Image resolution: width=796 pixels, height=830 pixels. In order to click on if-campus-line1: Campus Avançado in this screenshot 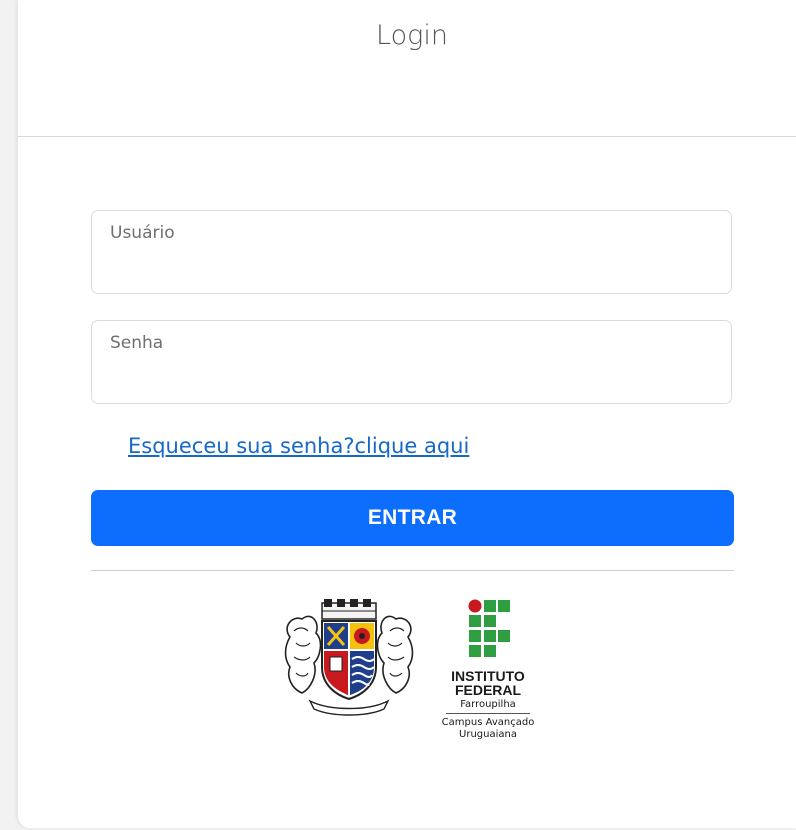, I will do `click(488, 722)`.